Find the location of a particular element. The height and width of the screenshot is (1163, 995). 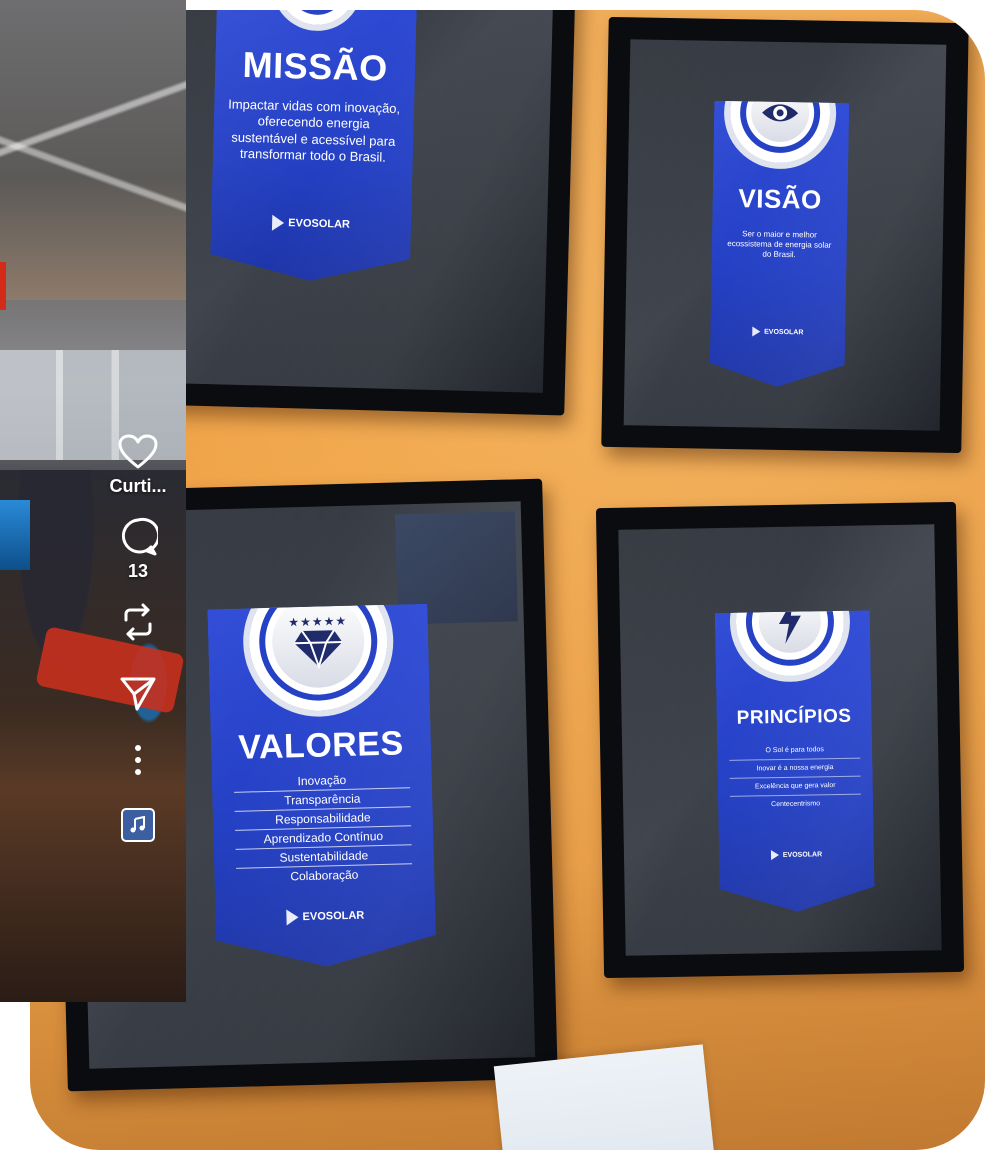

like-button is located at coordinates (138, 452).